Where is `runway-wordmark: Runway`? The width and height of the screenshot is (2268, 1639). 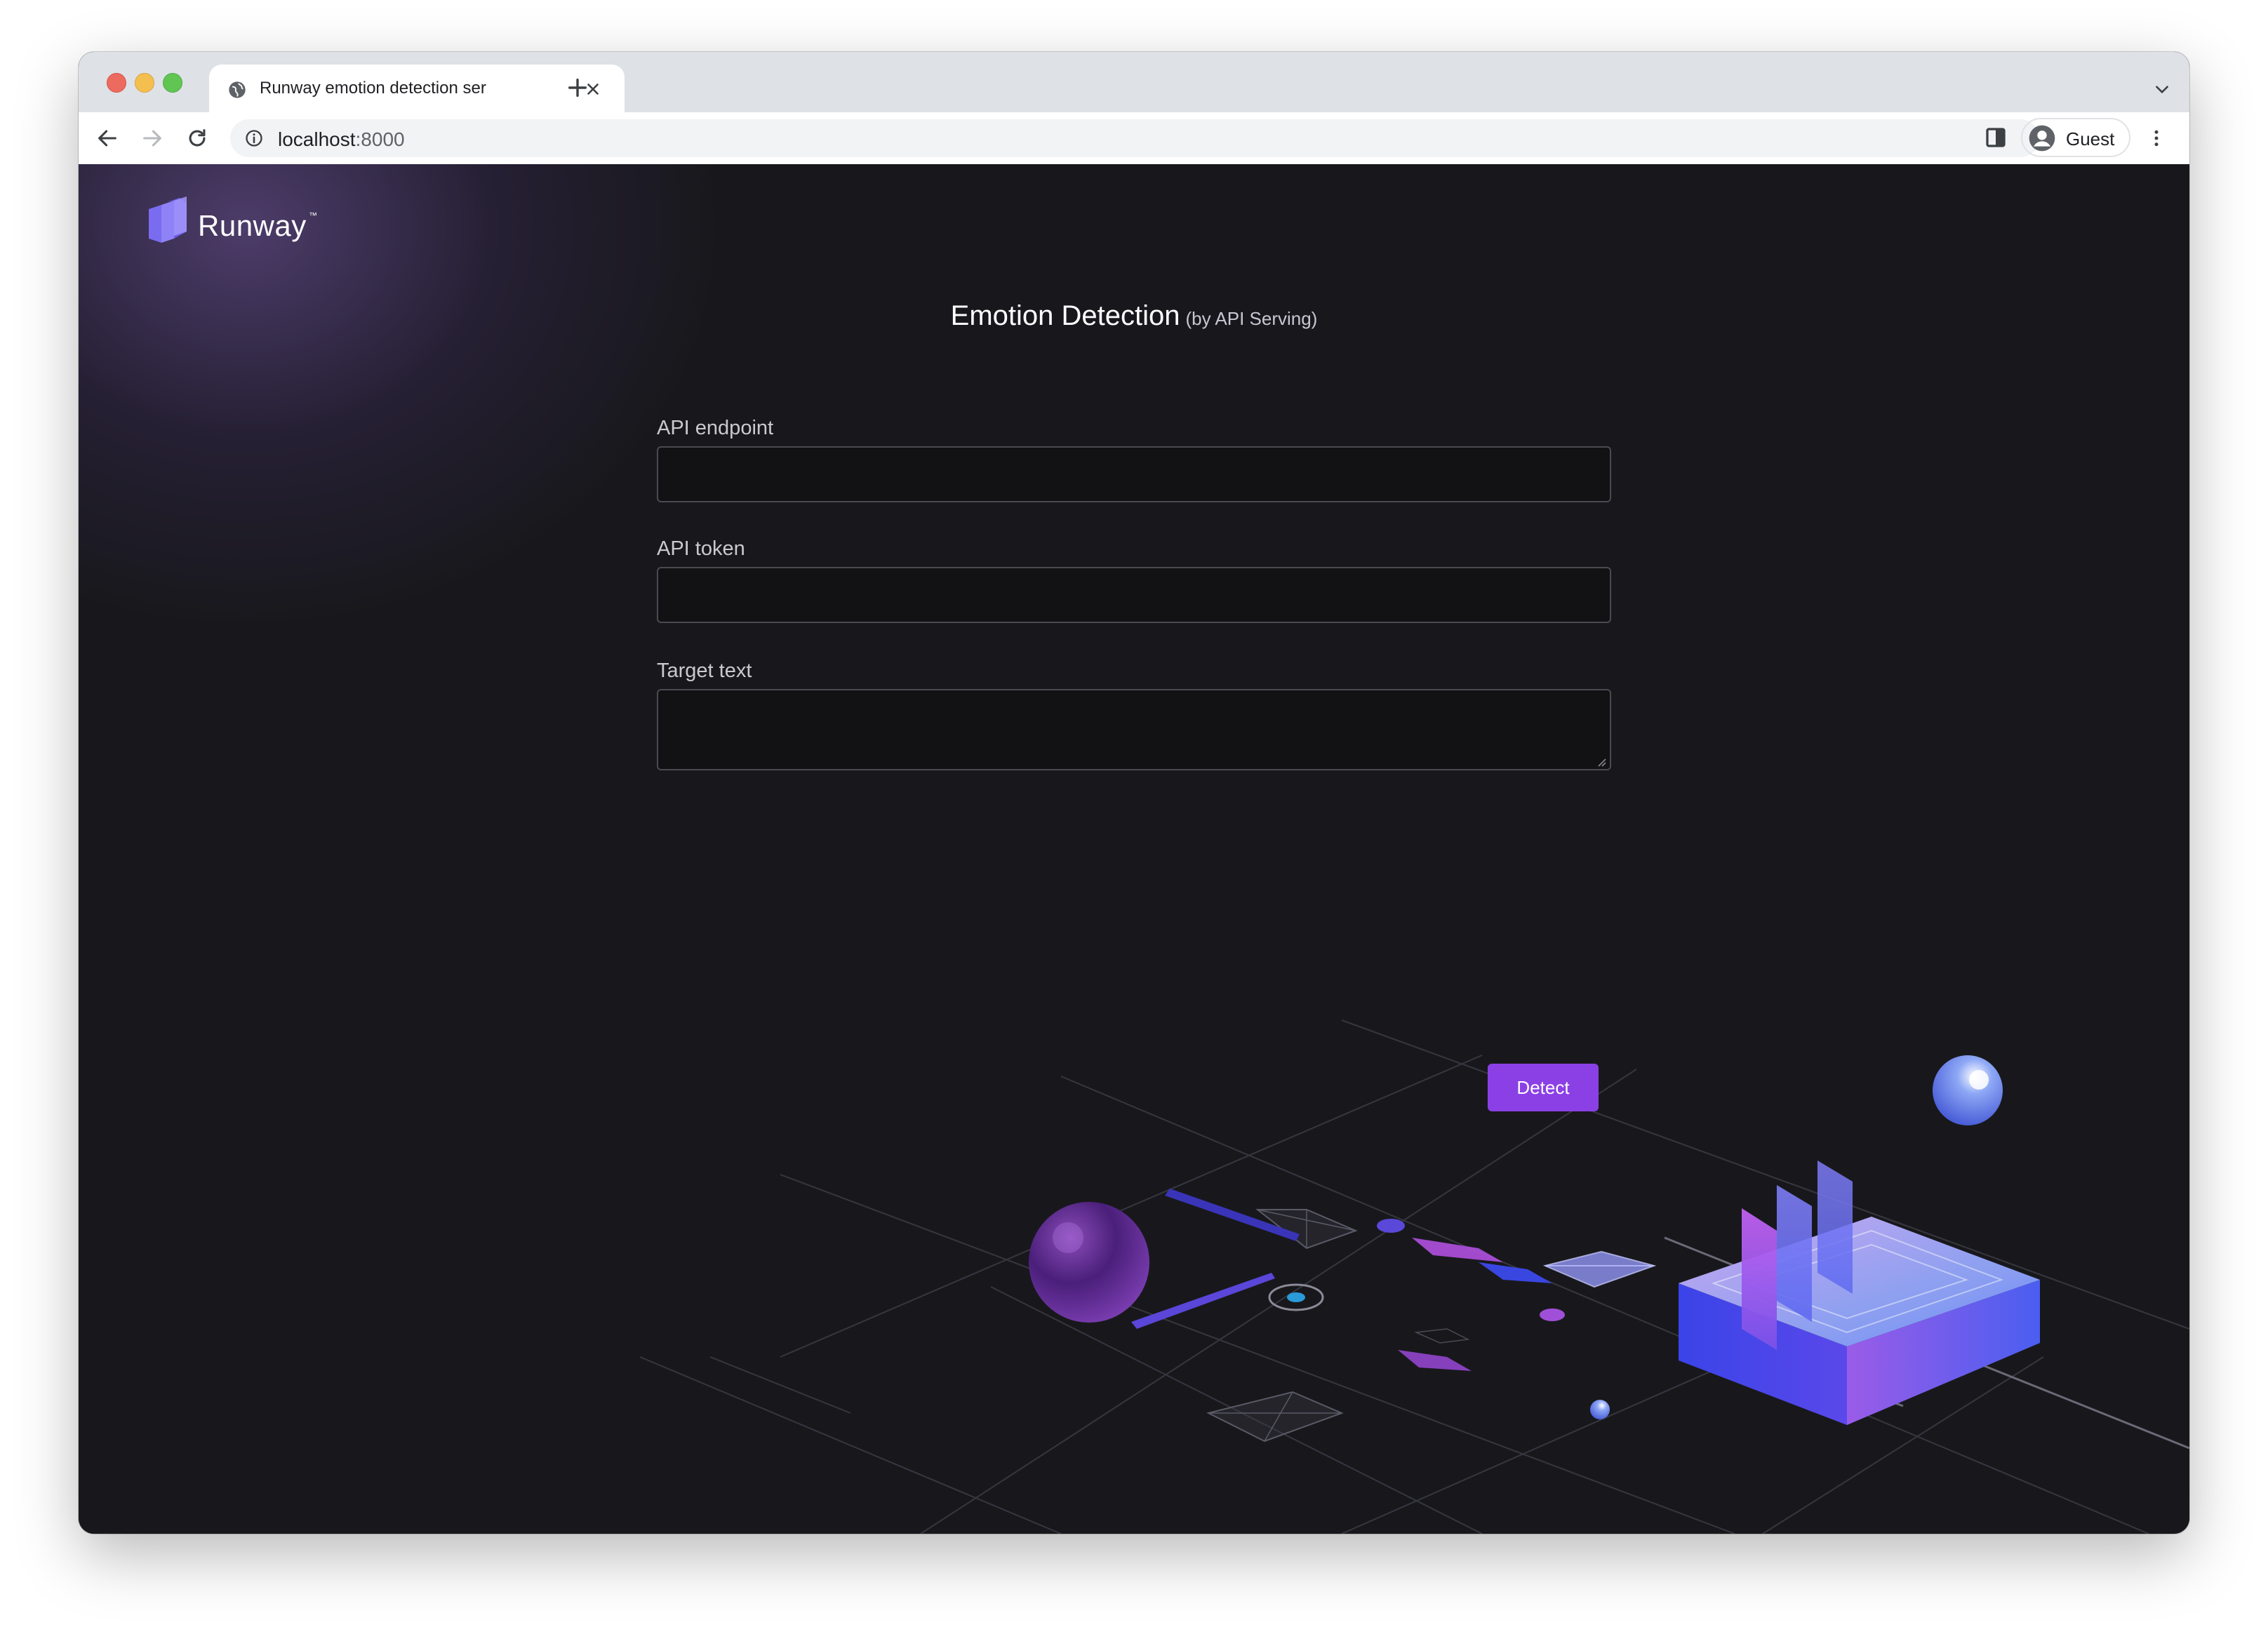
runway-wordmark: Runway is located at coordinates (252, 225).